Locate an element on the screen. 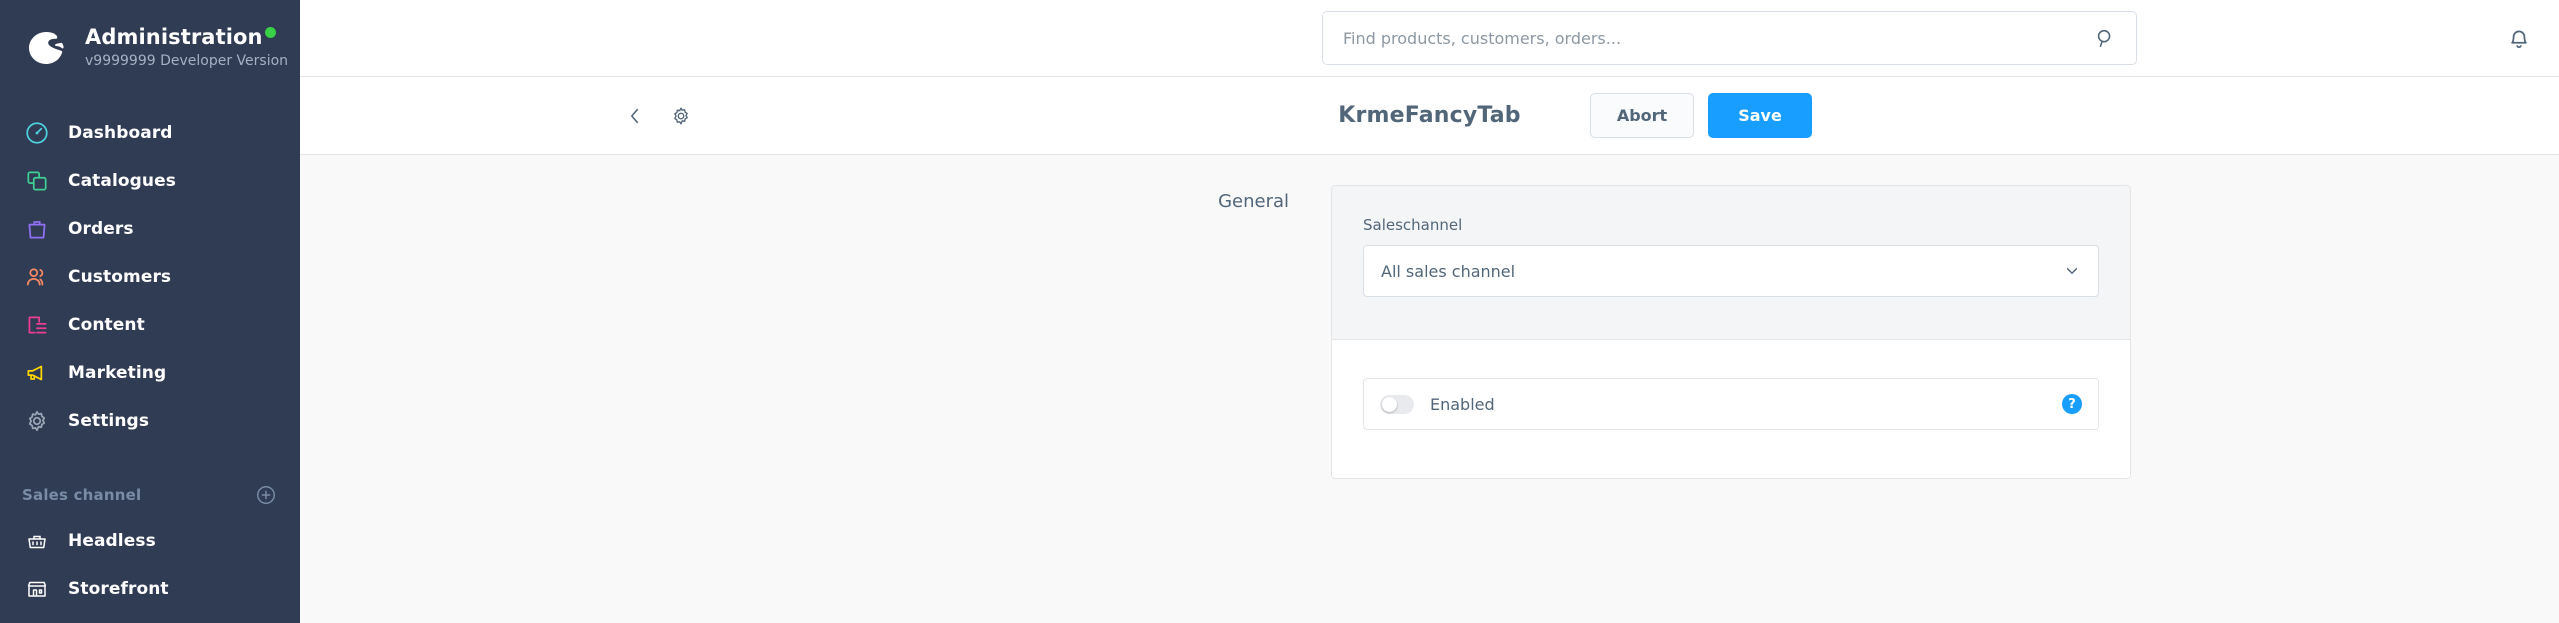 The width and height of the screenshot is (2559, 623). sidebar-item-customers: Customers is located at coordinates (150, 277).